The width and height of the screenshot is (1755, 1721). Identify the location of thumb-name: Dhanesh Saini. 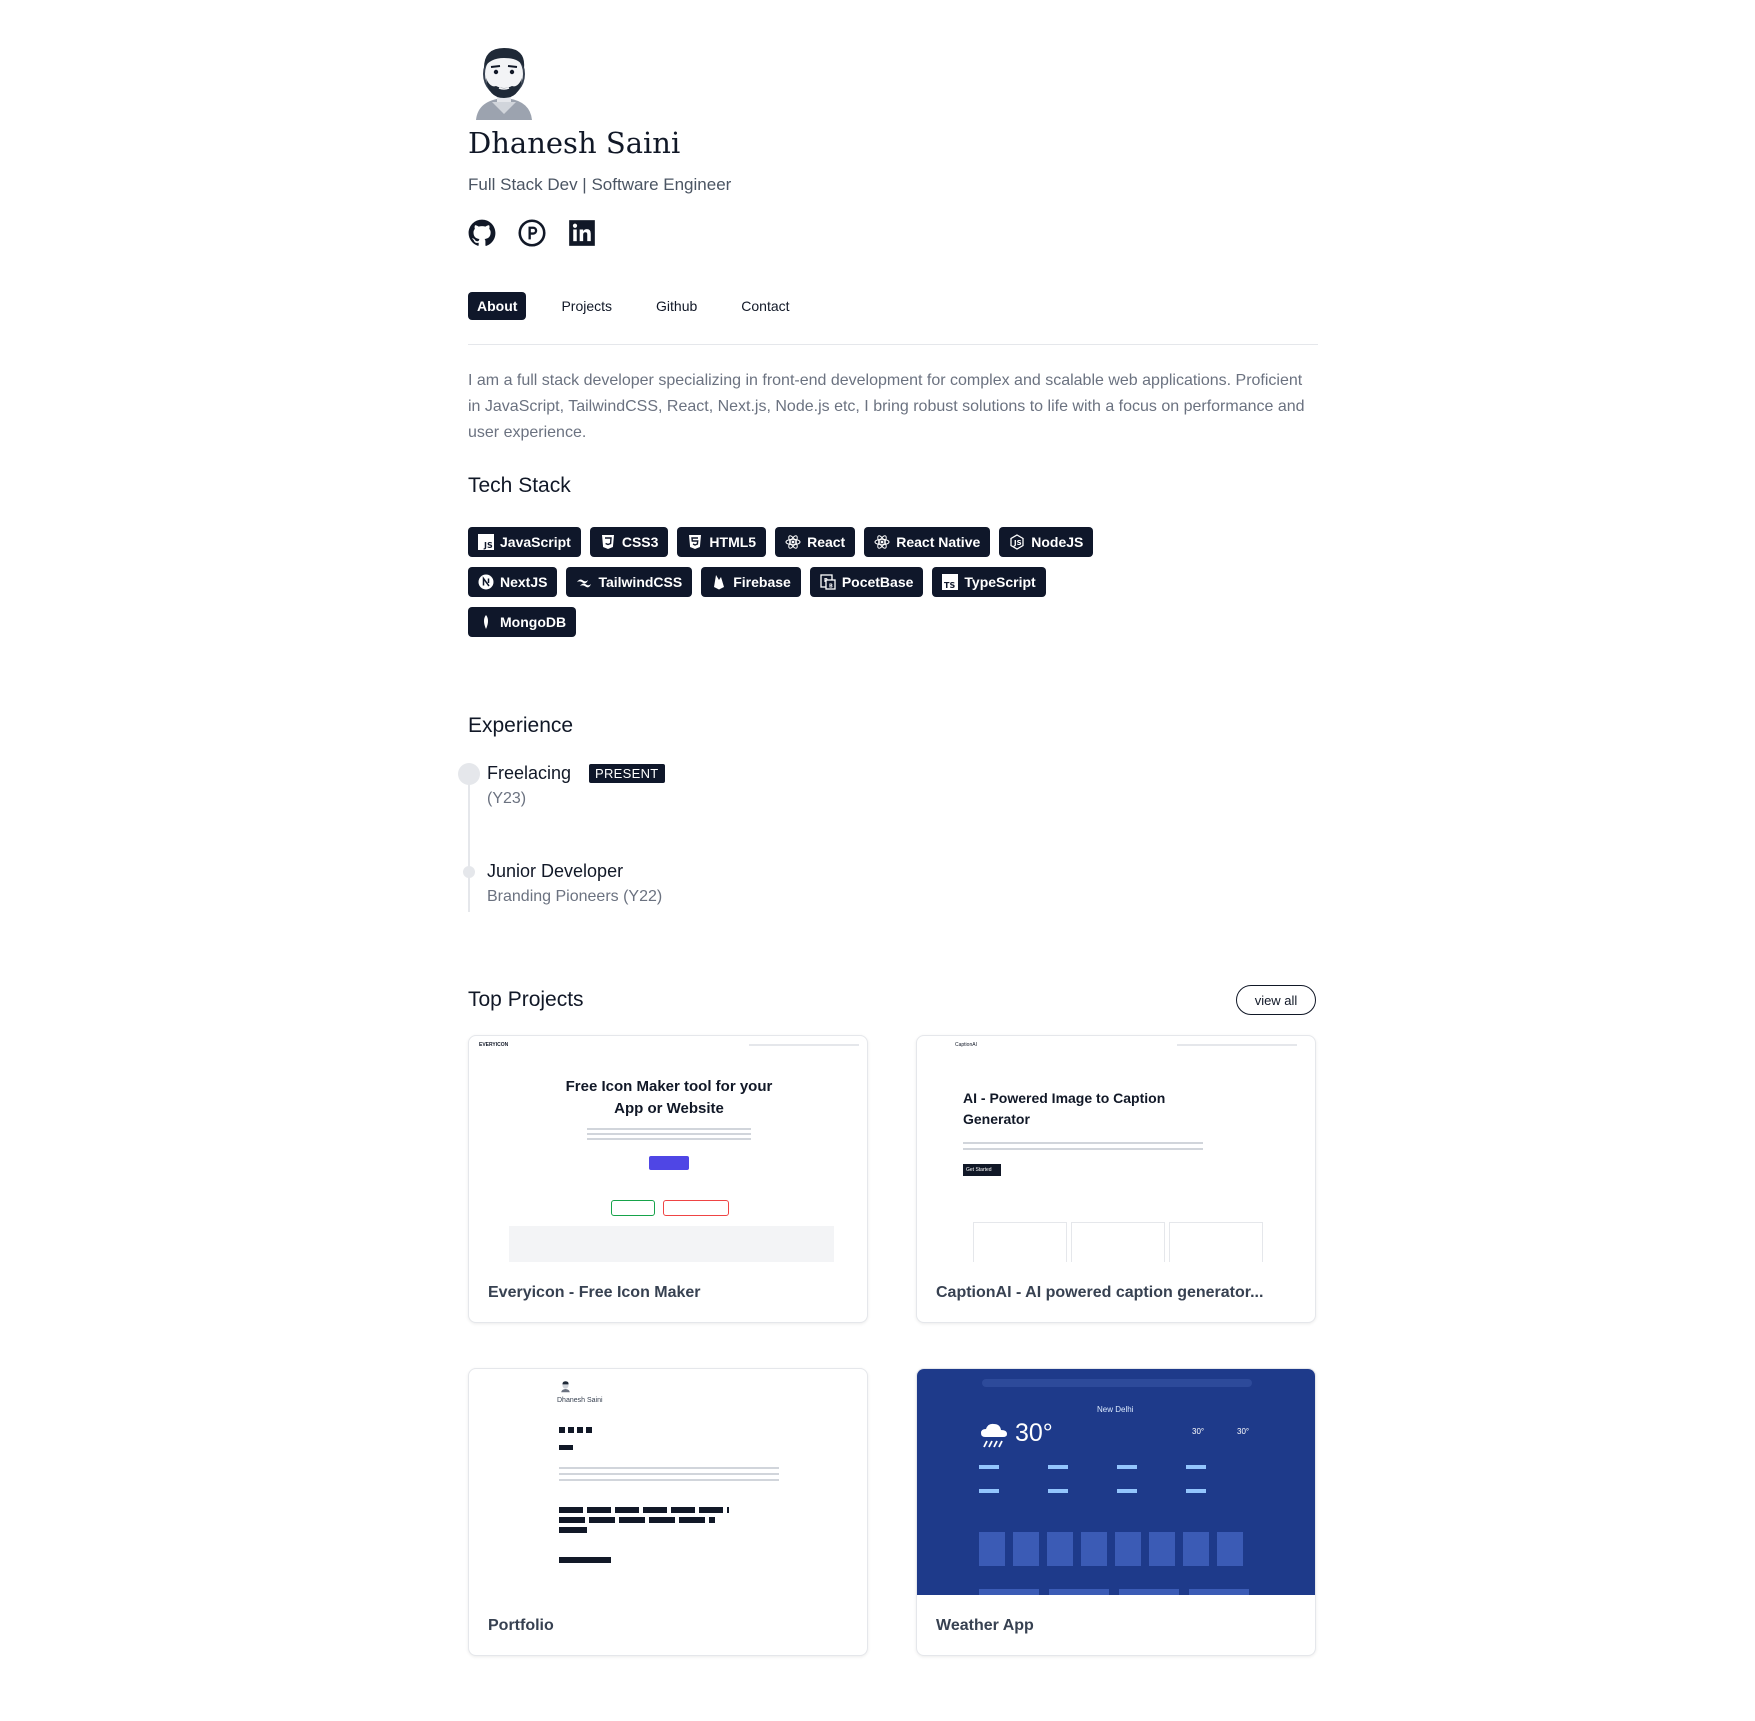
(580, 1400).